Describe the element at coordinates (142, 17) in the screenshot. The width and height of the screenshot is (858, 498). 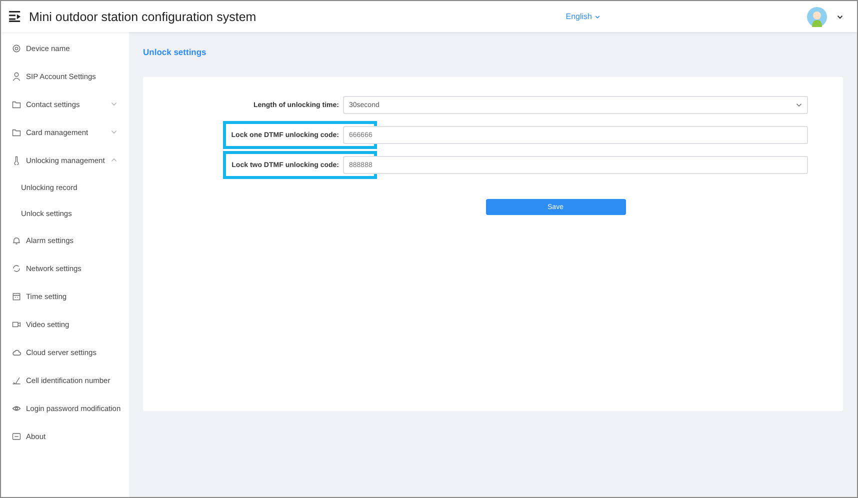
I see `app-title: Mini outdoor station configuration system` at that location.